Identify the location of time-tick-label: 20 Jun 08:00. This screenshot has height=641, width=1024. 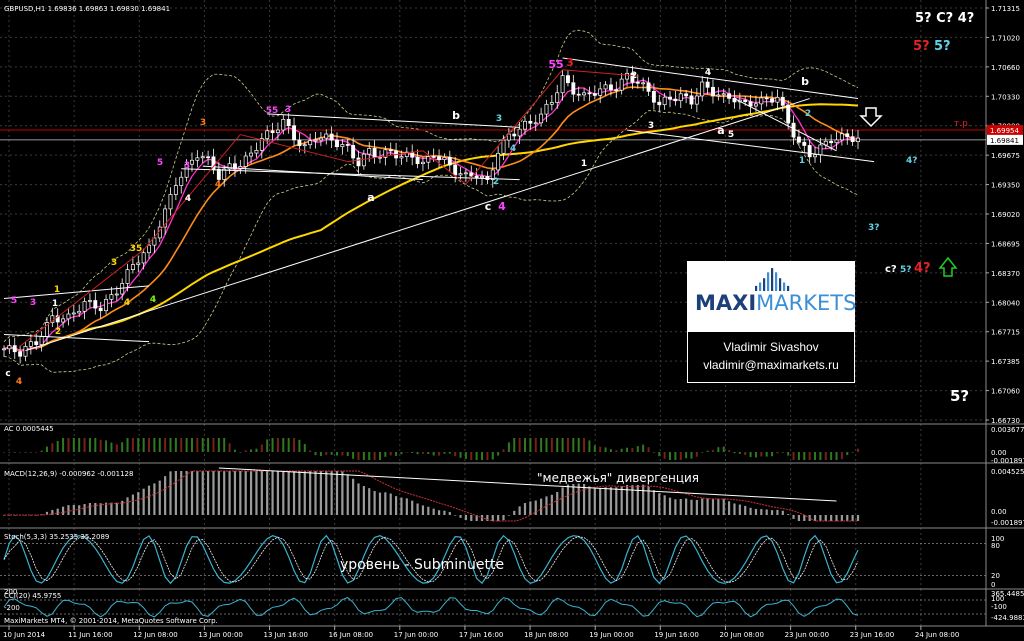
(741, 635).